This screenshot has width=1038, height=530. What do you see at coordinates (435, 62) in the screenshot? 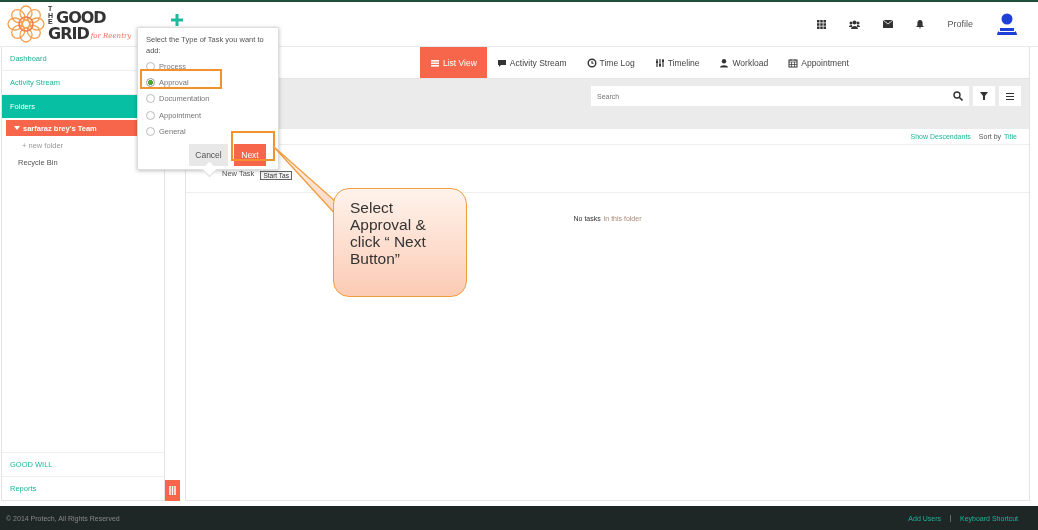
I see `list-icon` at bounding box center [435, 62].